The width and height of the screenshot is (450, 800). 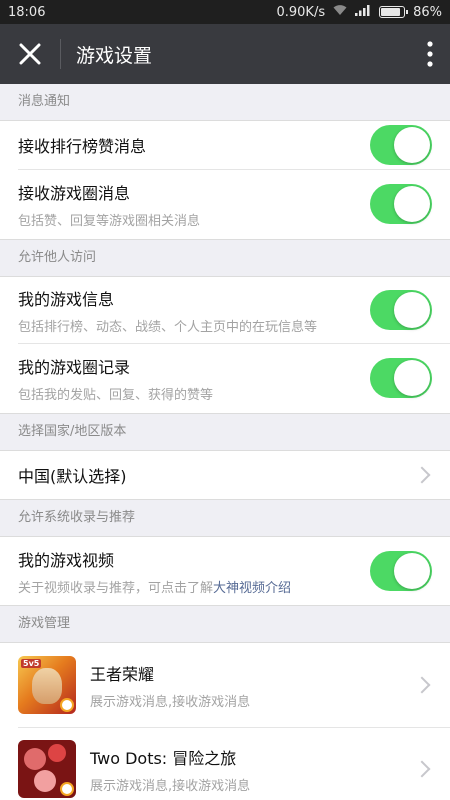 What do you see at coordinates (163, 758) in the screenshot?
I see `game-title: Two Dots: 冒险之旅` at bounding box center [163, 758].